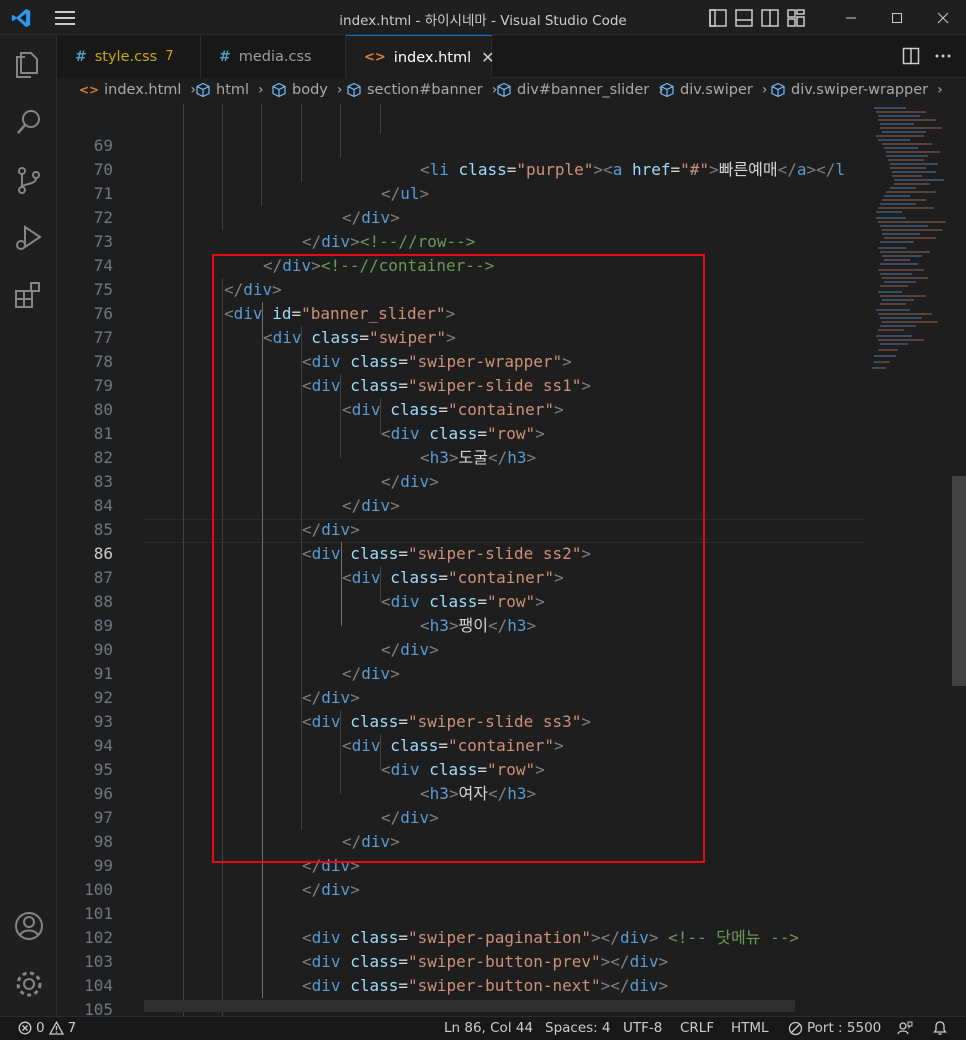 This screenshot has width=966, height=1040. What do you see at coordinates (29, 926) in the screenshot?
I see `account-icon` at bounding box center [29, 926].